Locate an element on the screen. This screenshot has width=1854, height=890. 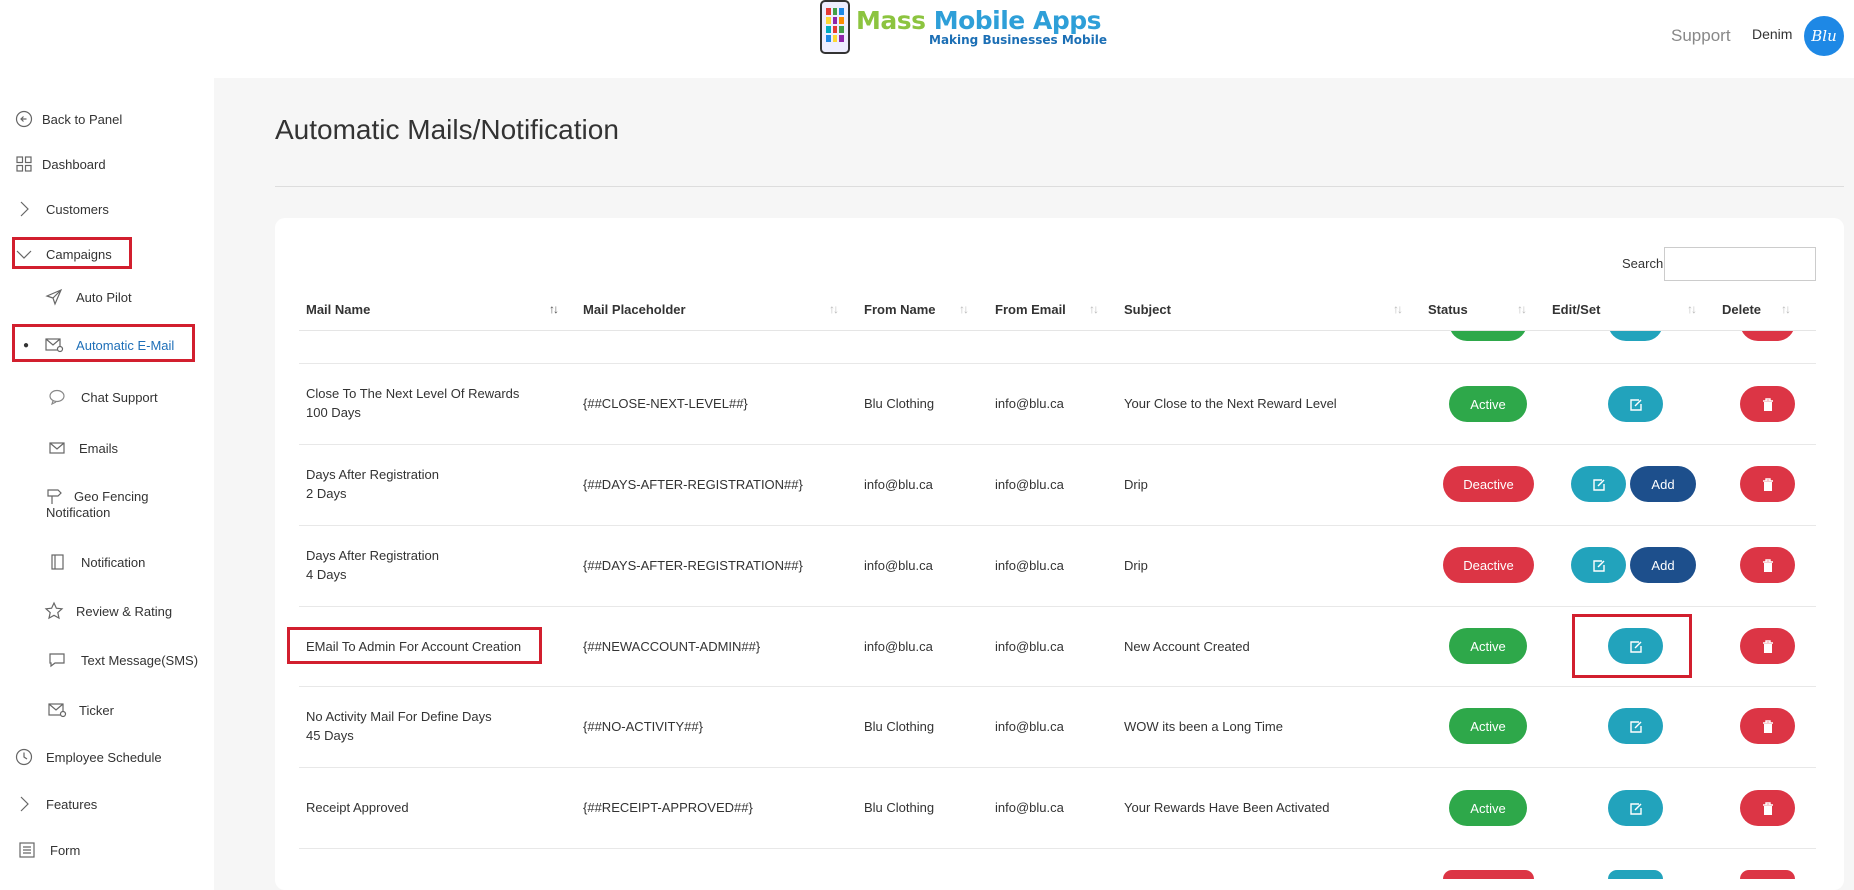
mail-name-cell: Days After Registration is located at coordinates (372, 555).